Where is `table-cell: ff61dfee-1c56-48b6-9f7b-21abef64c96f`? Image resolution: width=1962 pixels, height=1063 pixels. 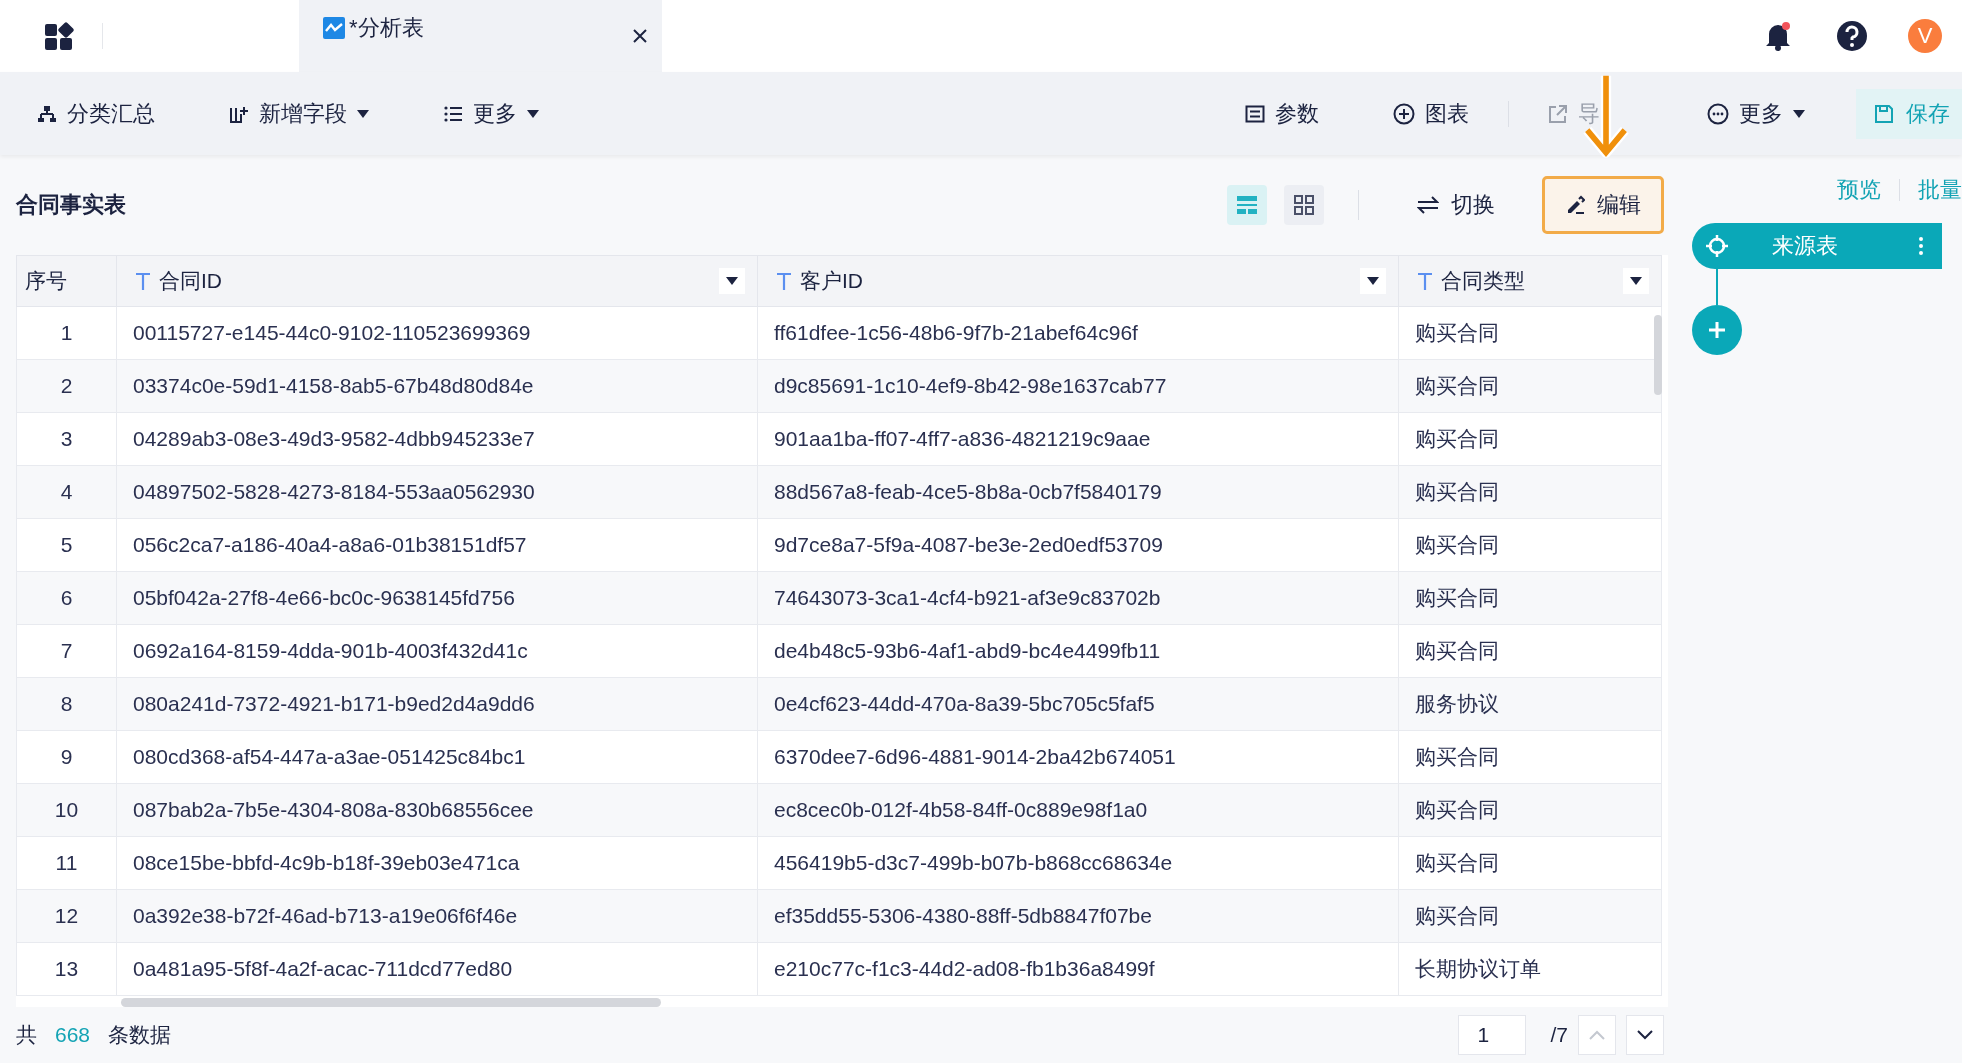
table-cell: ff61dfee-1c56-48b6-9f7b-21abef64c96f is located at coordinates (1078, 333).